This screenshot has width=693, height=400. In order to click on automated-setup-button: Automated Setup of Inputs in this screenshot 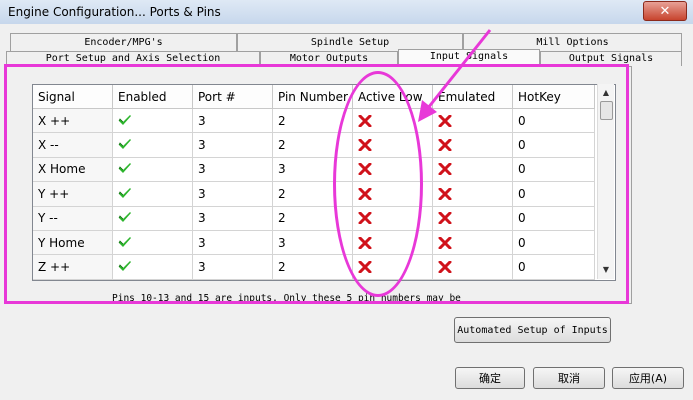, I will do `click(532, 330)`.